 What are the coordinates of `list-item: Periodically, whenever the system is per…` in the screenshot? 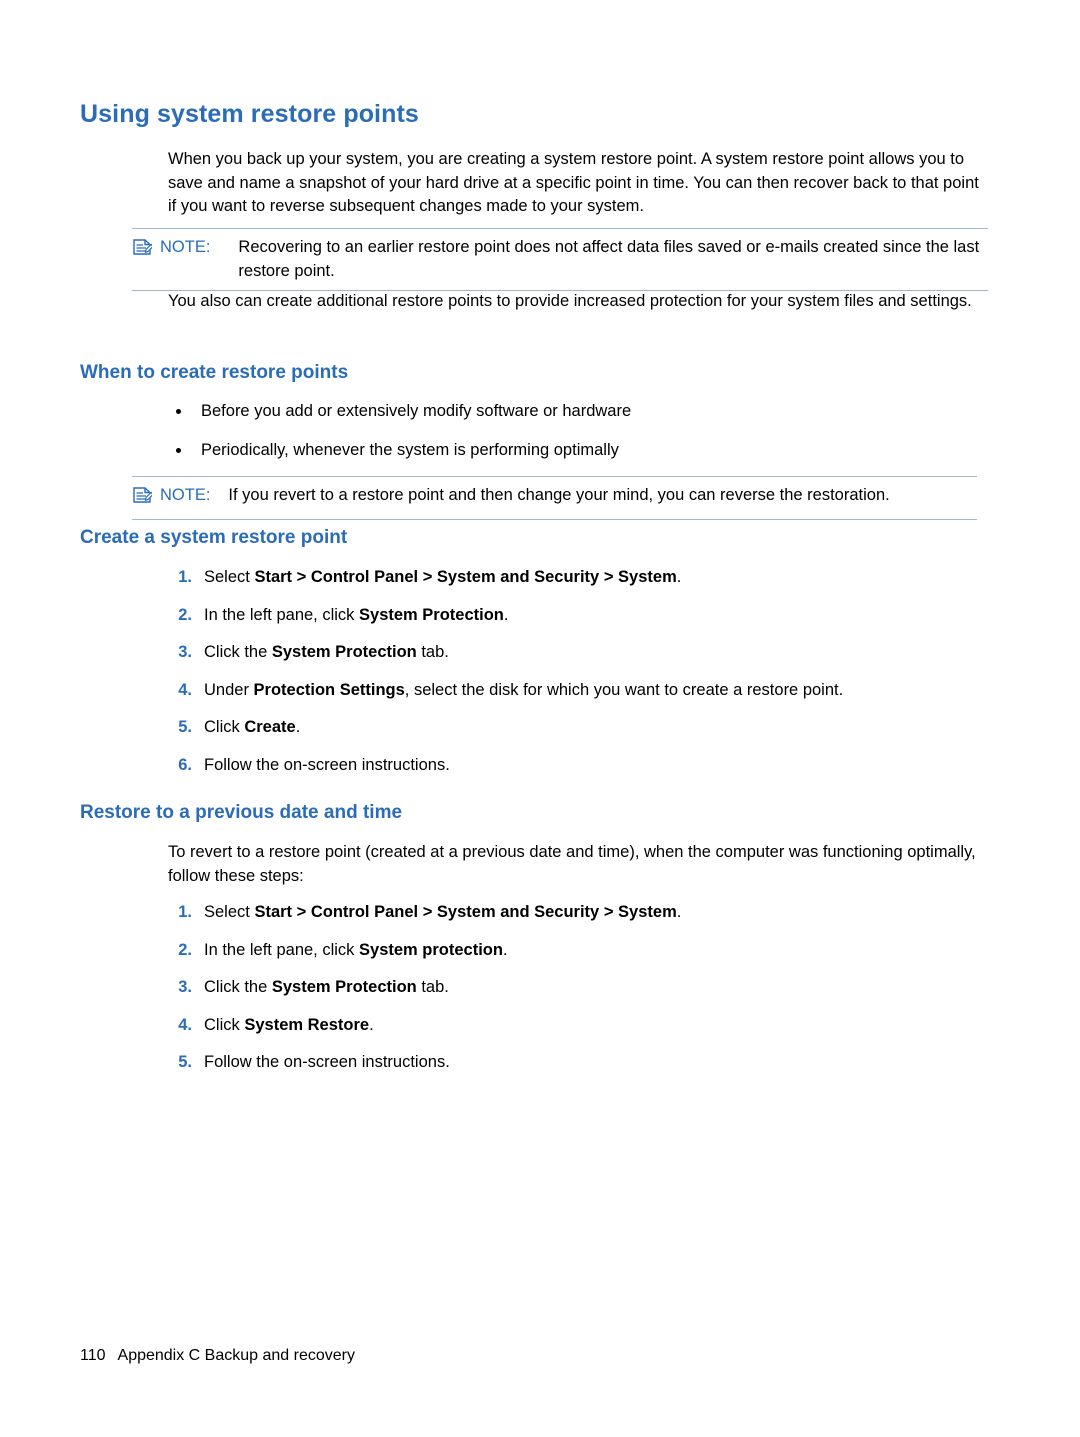 It's located at (578, 451).